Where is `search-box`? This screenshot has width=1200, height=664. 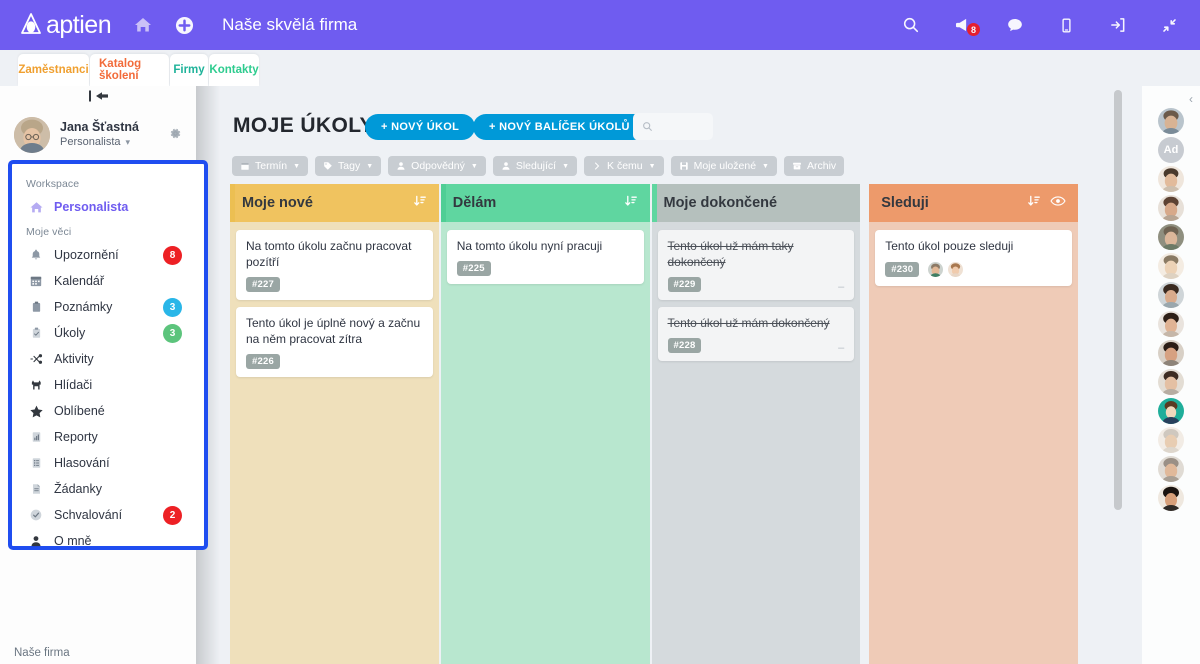
search-box is located at coordinates (673, 126).